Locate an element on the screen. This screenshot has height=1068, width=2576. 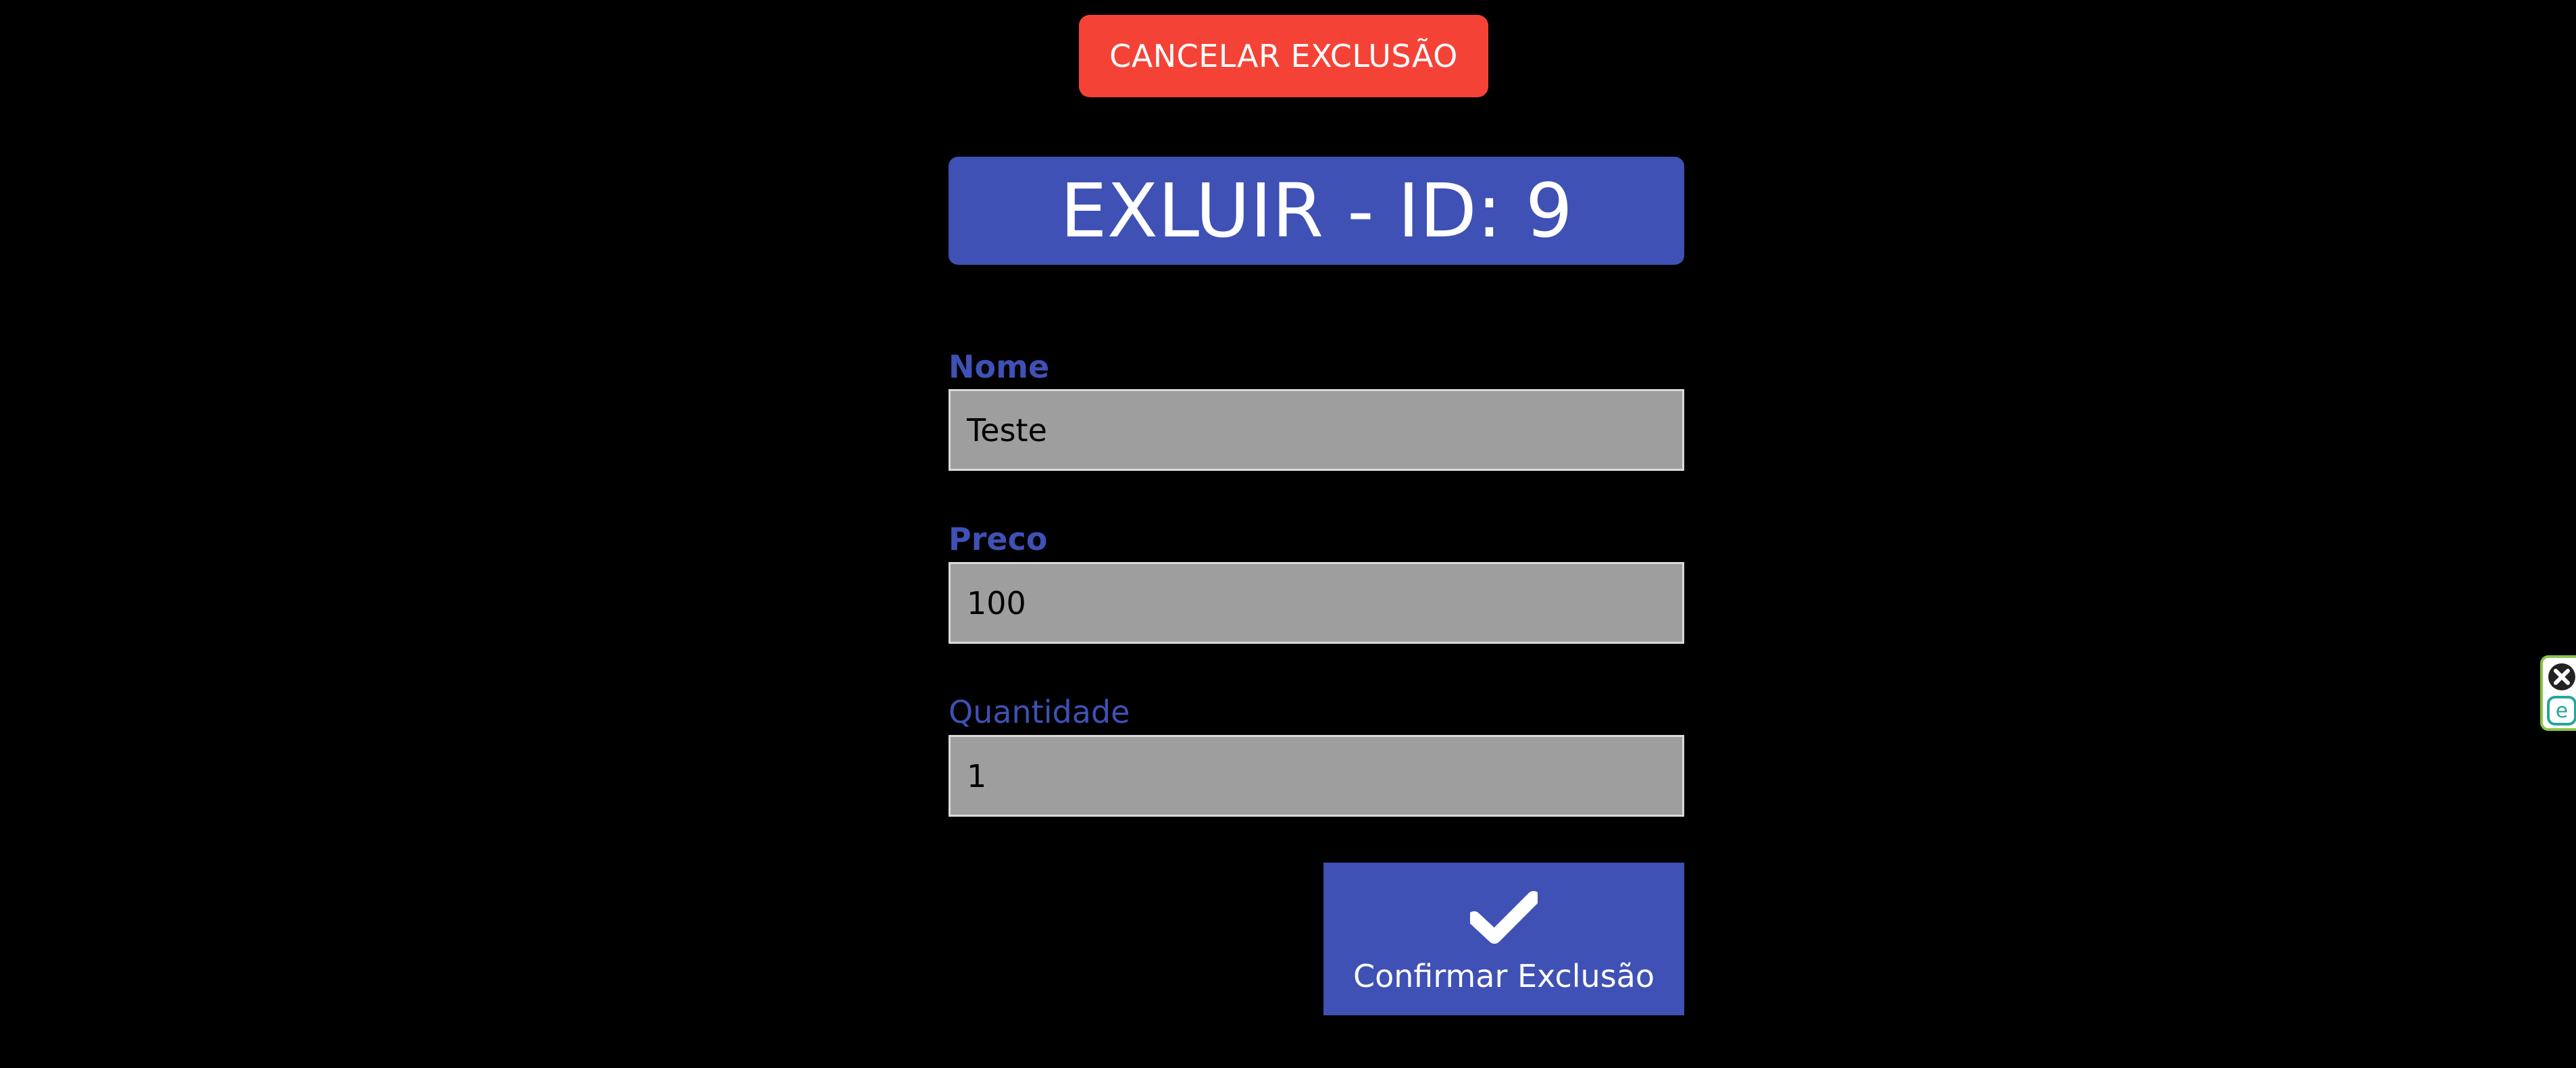
confirm-delete-button: Confirmar Exclusão is located at coordinates (1503, 939).